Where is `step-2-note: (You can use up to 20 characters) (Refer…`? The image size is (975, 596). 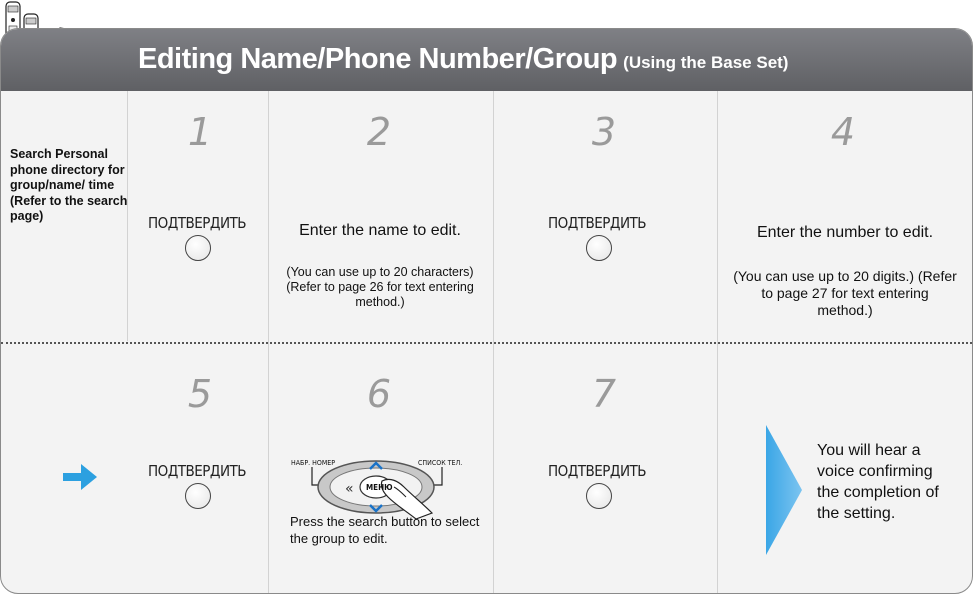 step-2-note: (You can use up to 20 characters) (Refer… is located at coordinates (380, 287).